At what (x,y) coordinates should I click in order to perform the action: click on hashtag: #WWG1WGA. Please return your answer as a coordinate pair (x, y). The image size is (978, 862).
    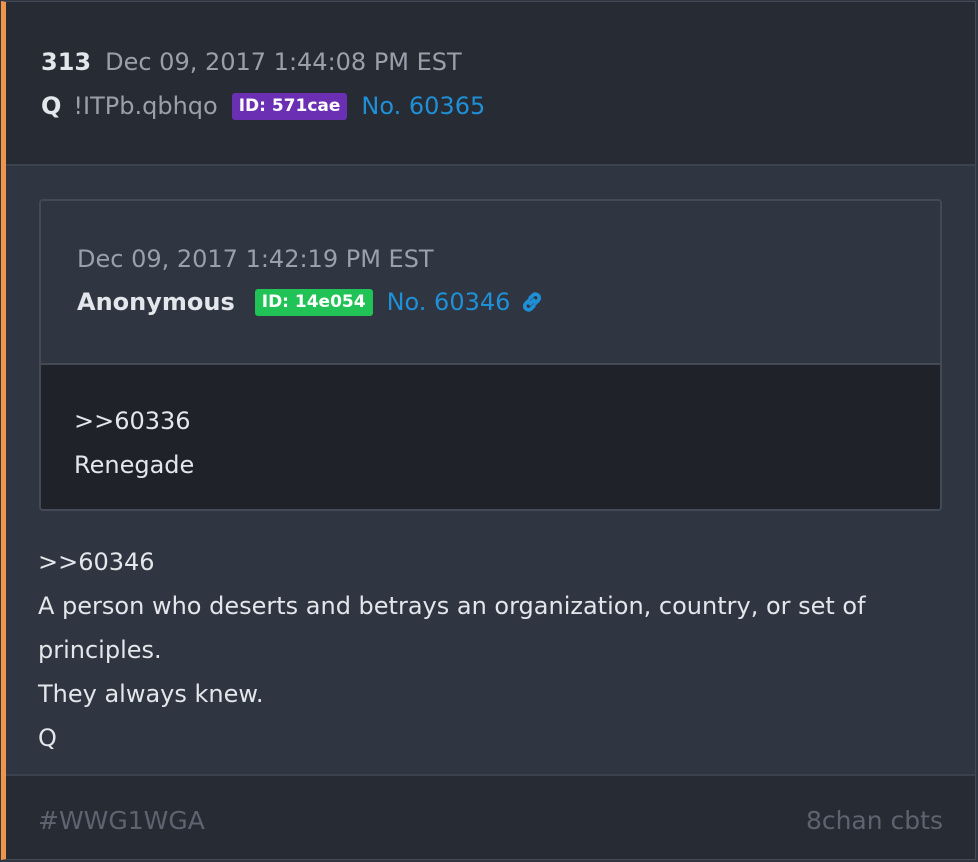
    Looking at the image, I should click on (121, 820).